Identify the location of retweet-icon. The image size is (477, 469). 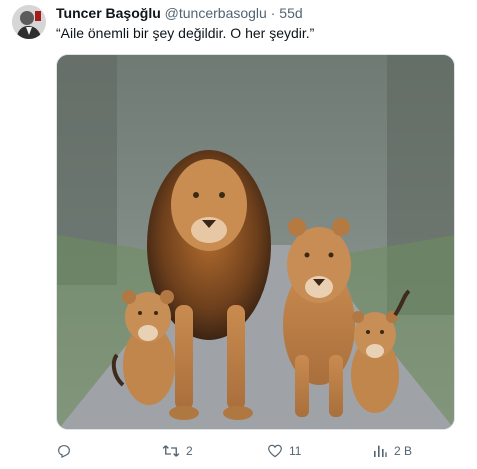
(171, 451).